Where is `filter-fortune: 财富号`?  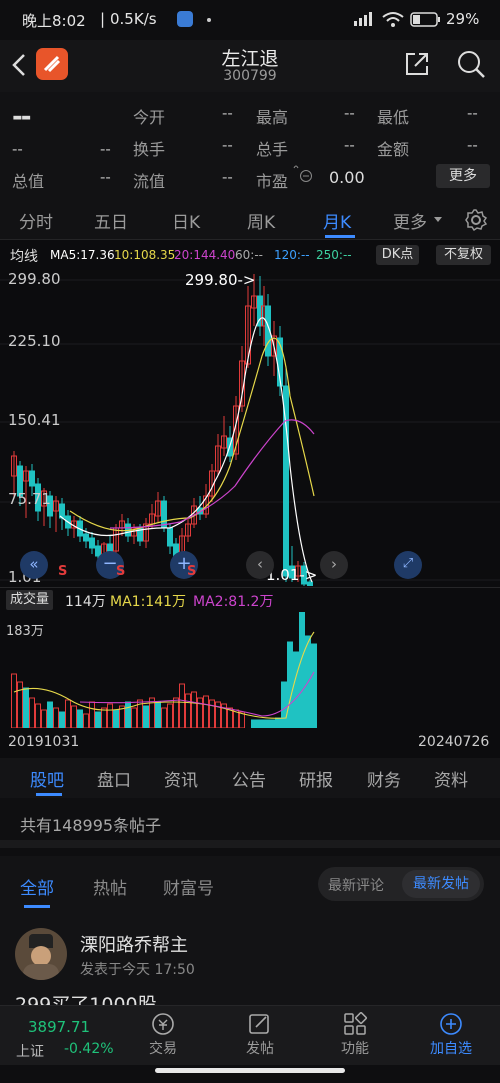
filter-fortune: 财富号 is located at coordinates (188, 886).